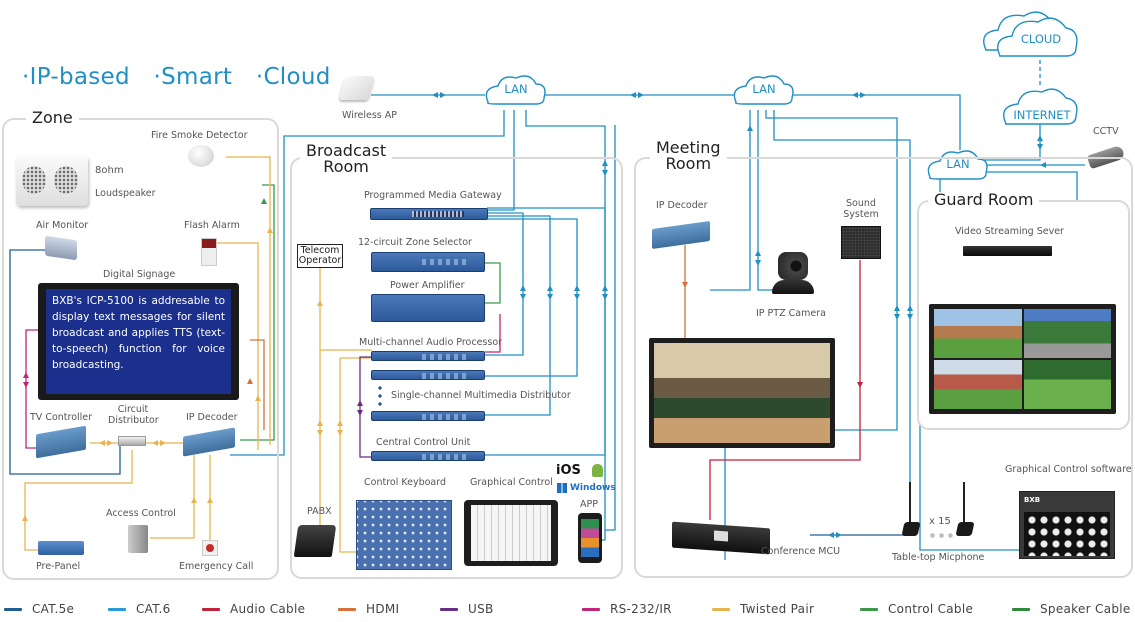  I want to click on telecom-operator-box: Telecom Operator, so click(320, 256).